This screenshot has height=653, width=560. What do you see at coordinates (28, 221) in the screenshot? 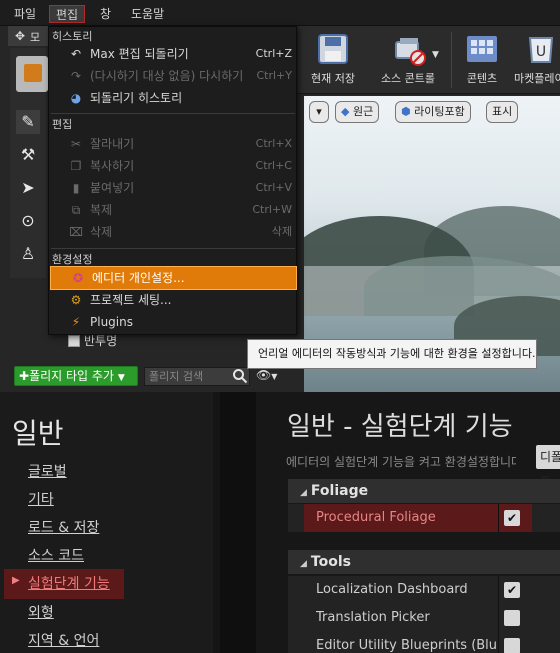
I see `lasso-icon: ⊙` at bounding box center [28, 221].